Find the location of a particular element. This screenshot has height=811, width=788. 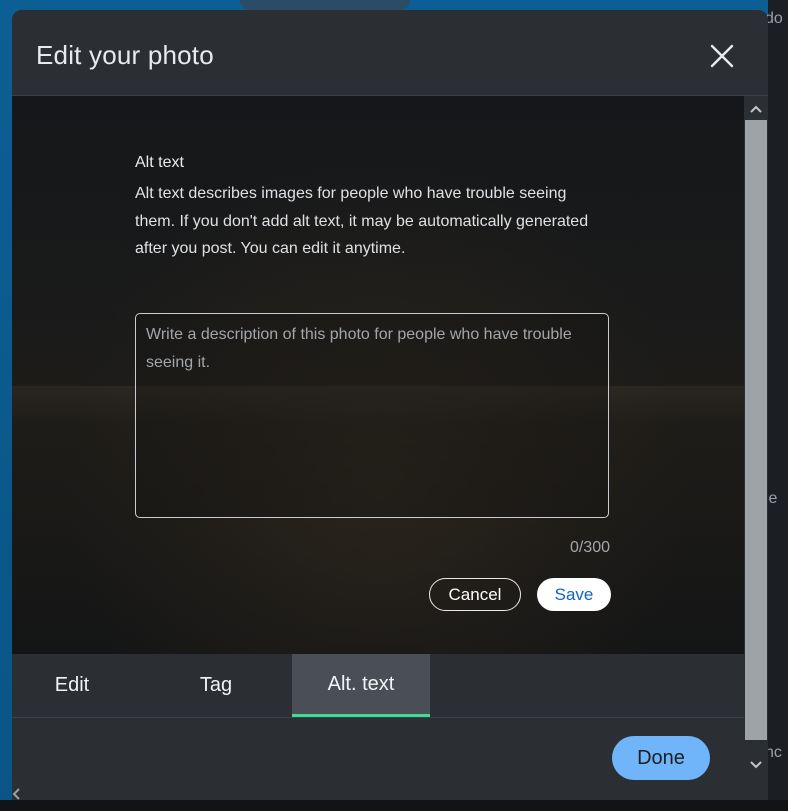

dialog-title: Edit your photo is located at coordinates (125, 55).